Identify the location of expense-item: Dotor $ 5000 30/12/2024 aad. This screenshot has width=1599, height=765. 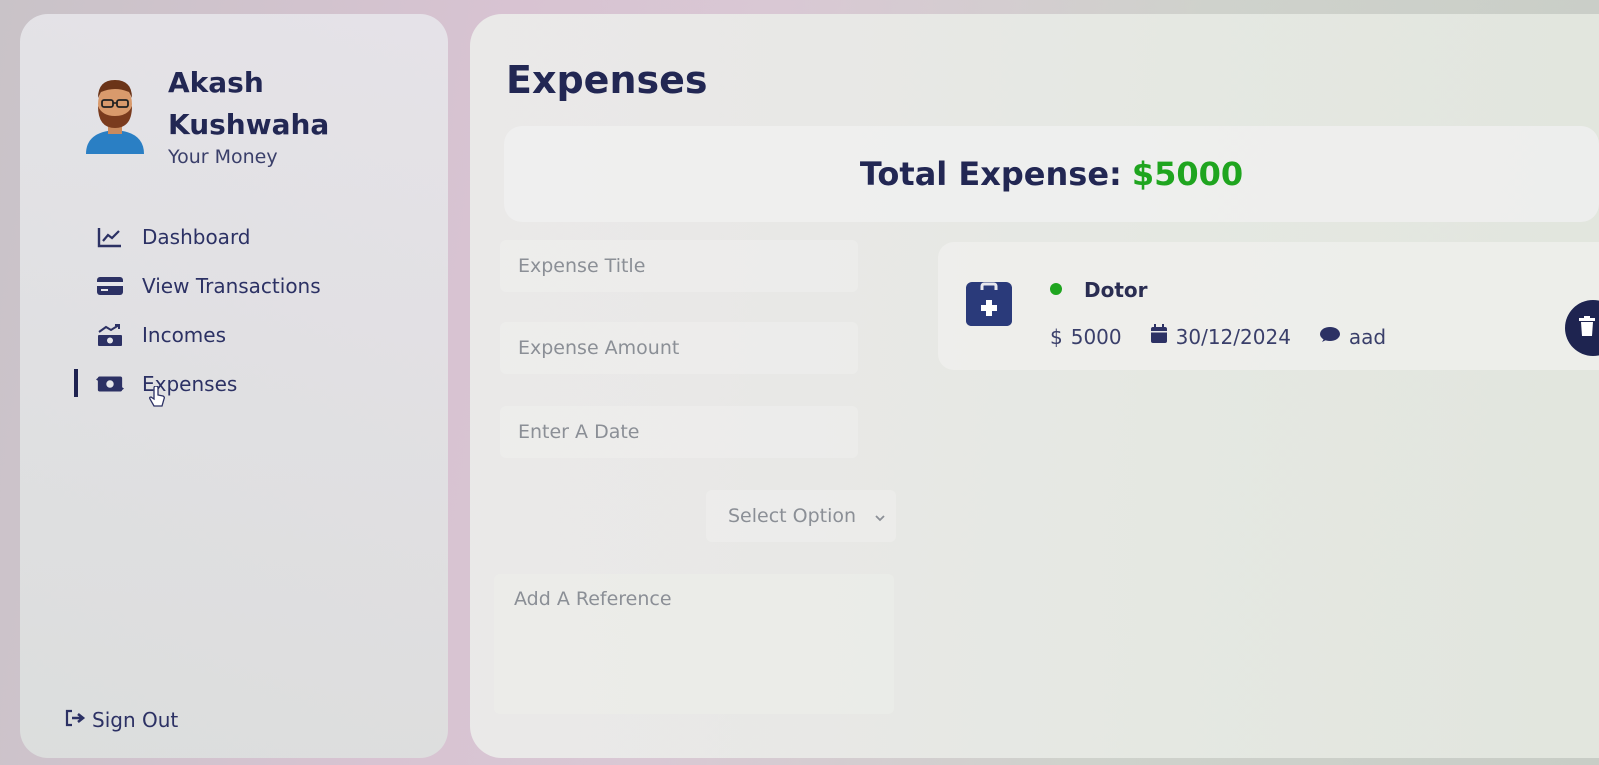
(1268, 306).